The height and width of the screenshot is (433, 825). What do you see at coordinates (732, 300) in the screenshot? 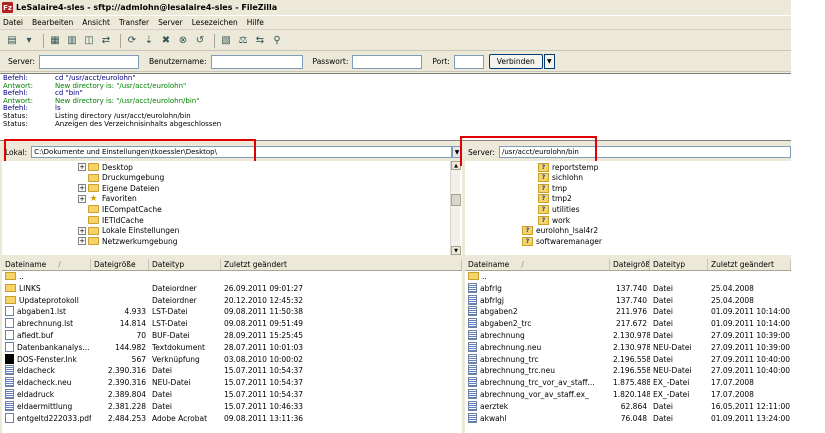
I see `file-modified: 25.04.2008` at bounding box center [732, 300].